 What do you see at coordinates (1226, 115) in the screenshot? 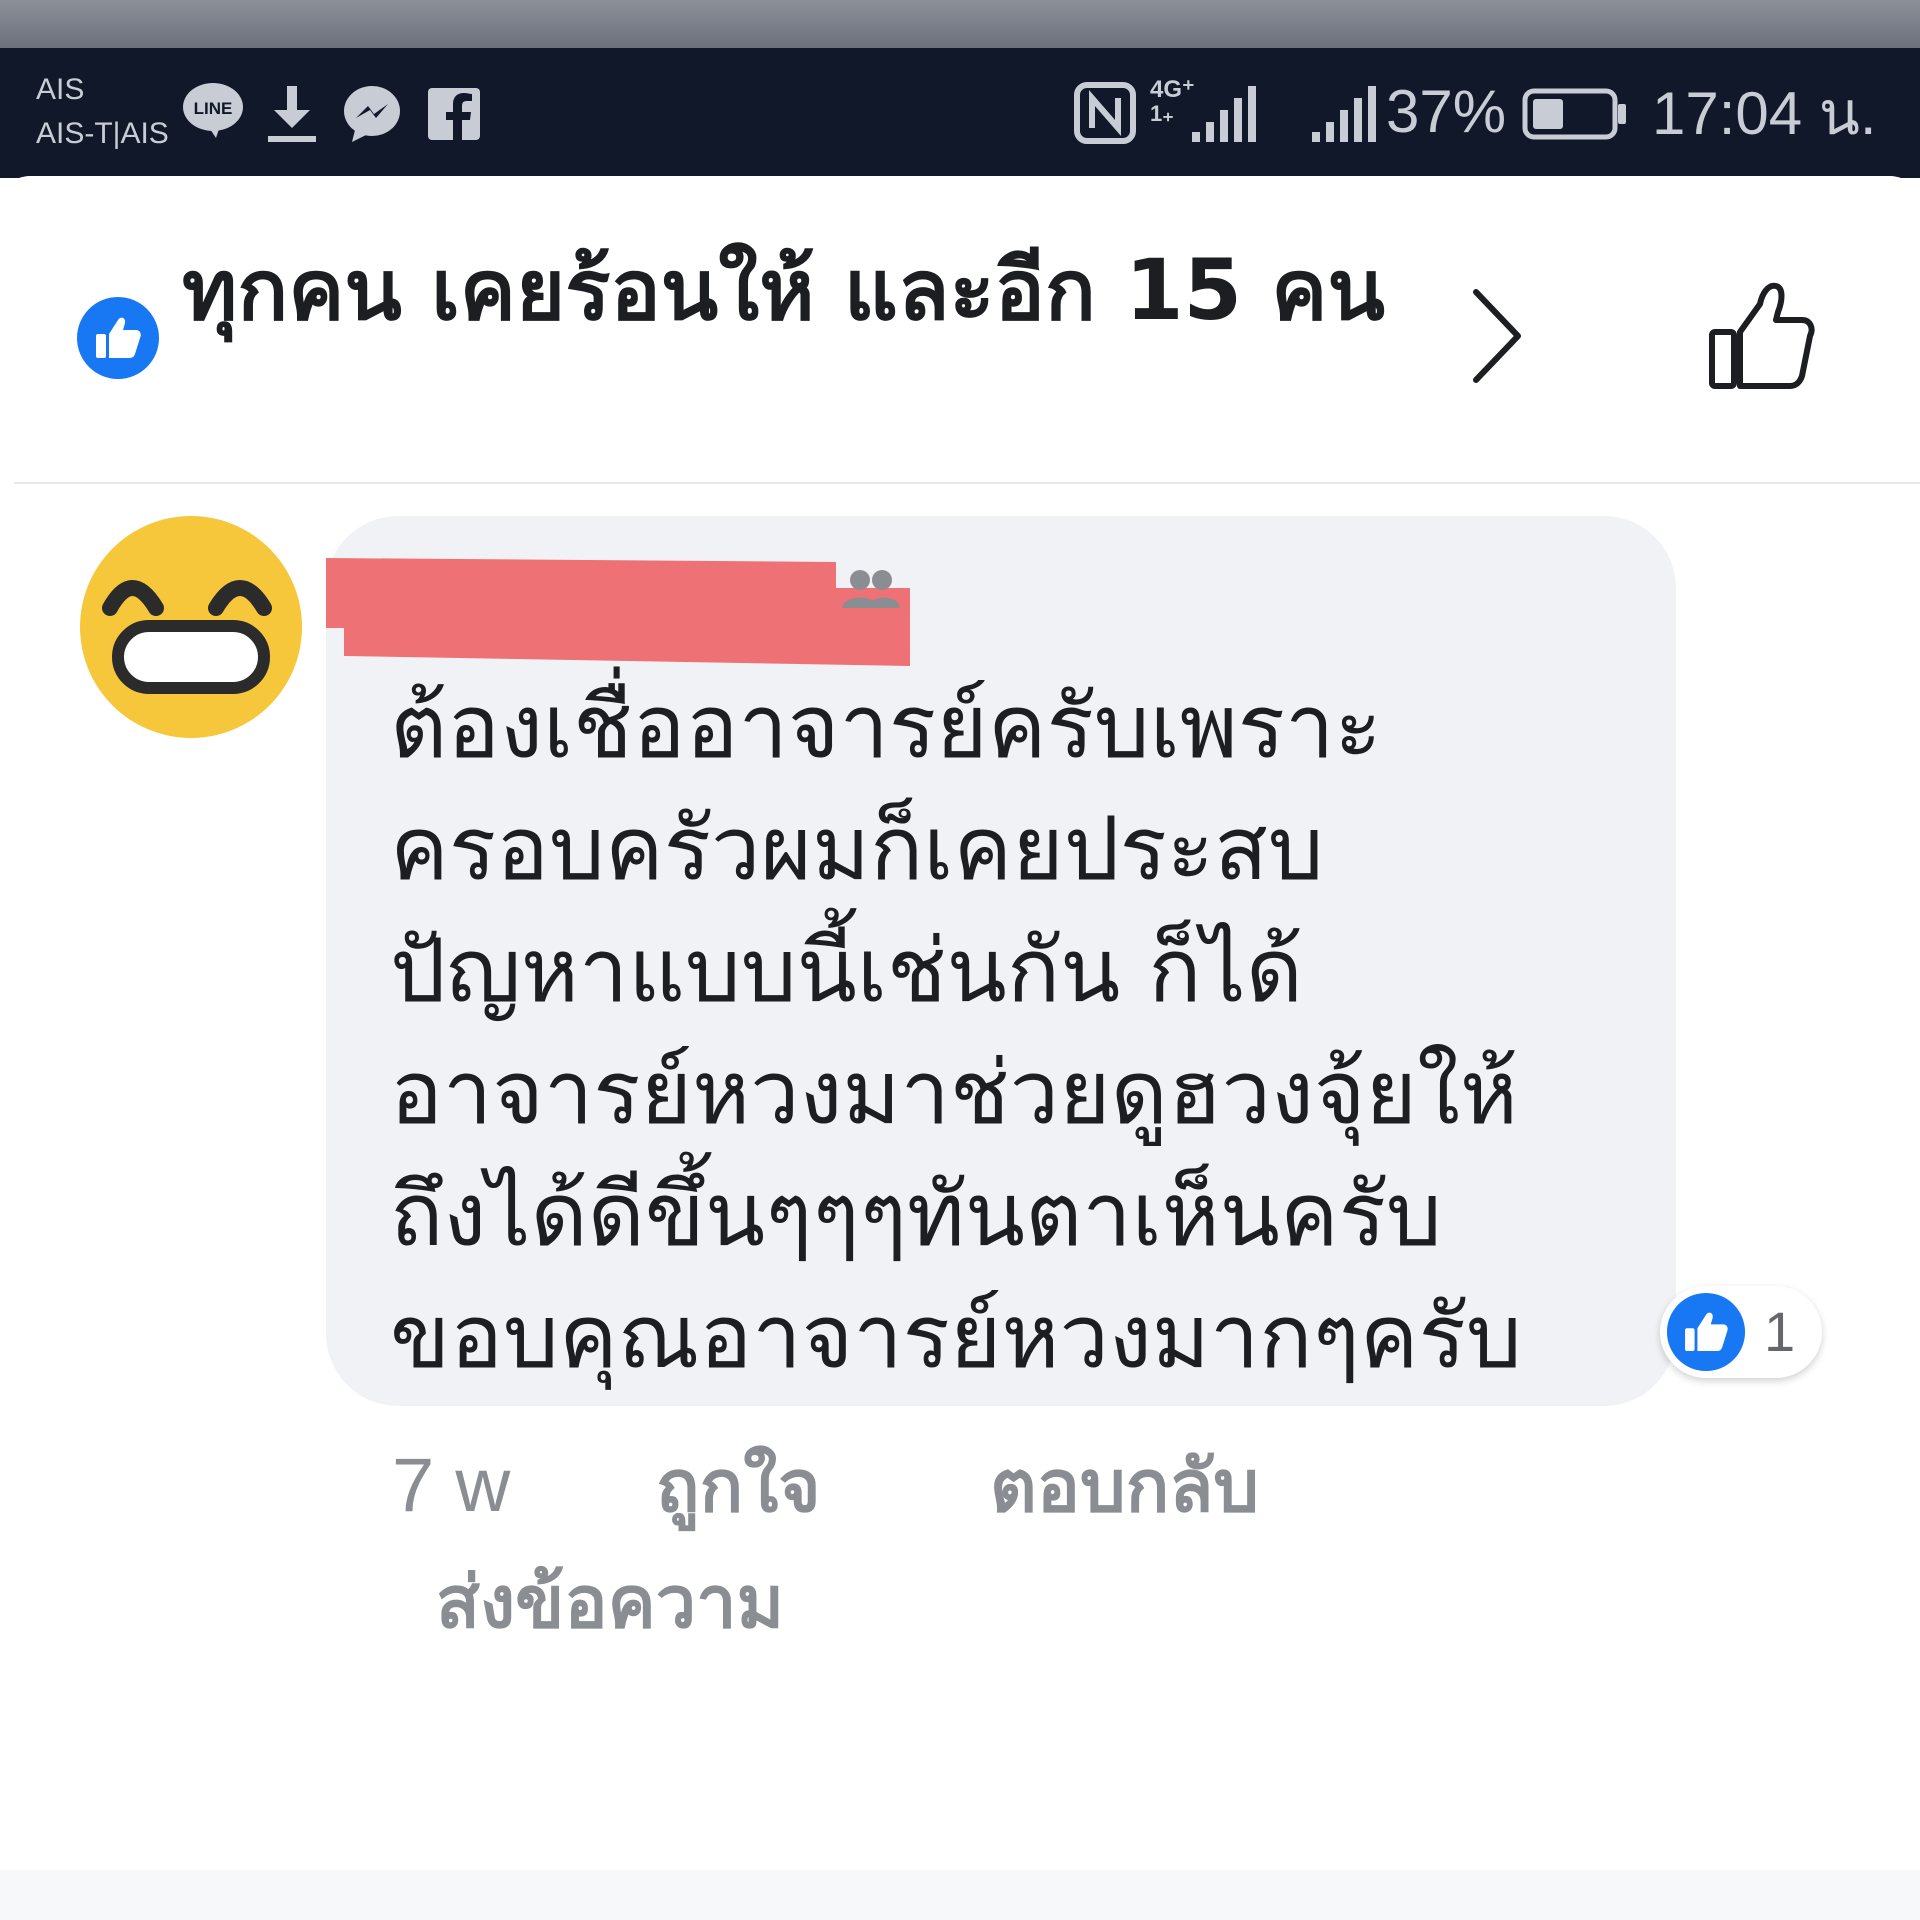
I see `signal-icon` at bounding box center [1226, 115].